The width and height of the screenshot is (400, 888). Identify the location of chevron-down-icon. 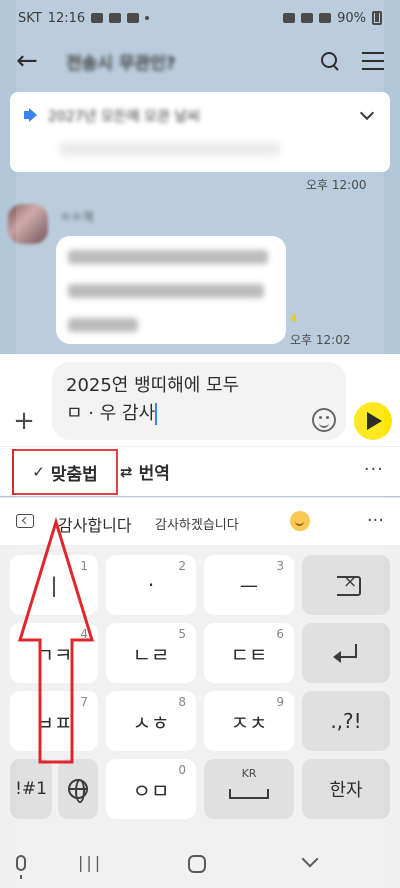
(367, 113).